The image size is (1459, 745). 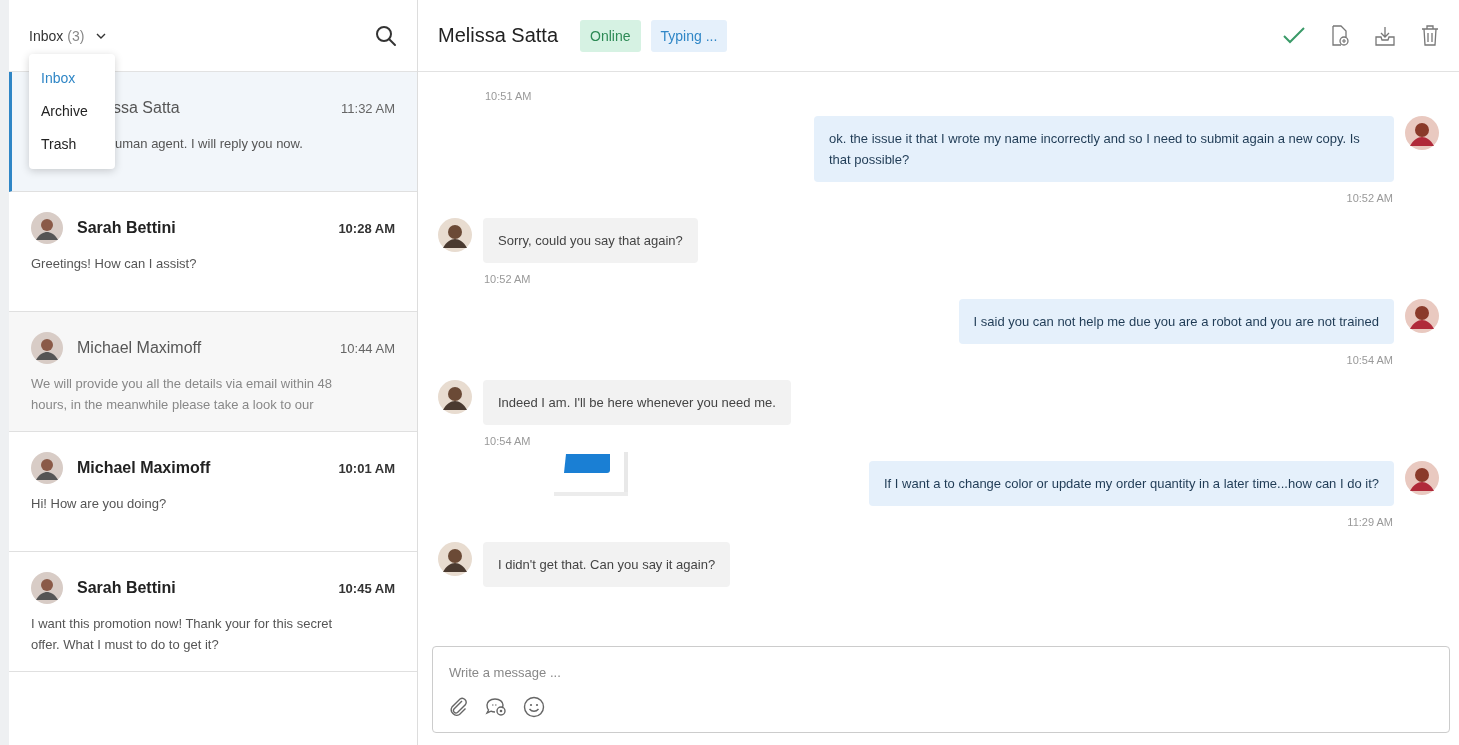 What do you see at coordinates (459, 707) in the screenshot?
I see `paperclip-icon` at bounding box center [459, 707].